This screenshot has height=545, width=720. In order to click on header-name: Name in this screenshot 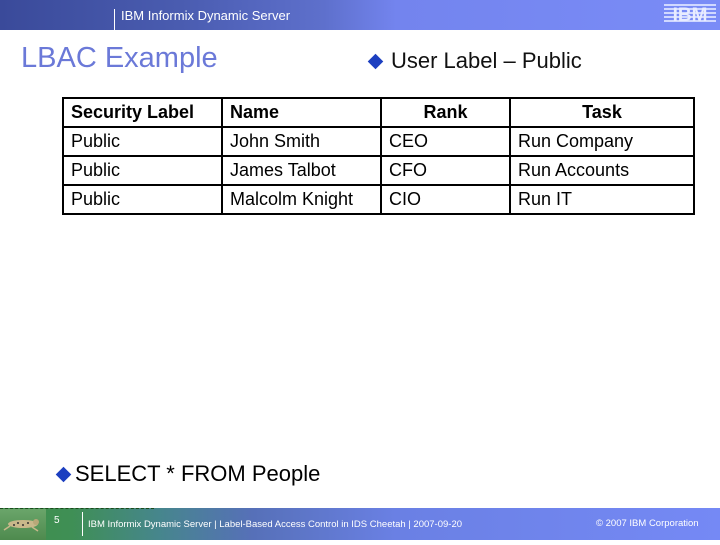, I will do `click(301, 112)`.